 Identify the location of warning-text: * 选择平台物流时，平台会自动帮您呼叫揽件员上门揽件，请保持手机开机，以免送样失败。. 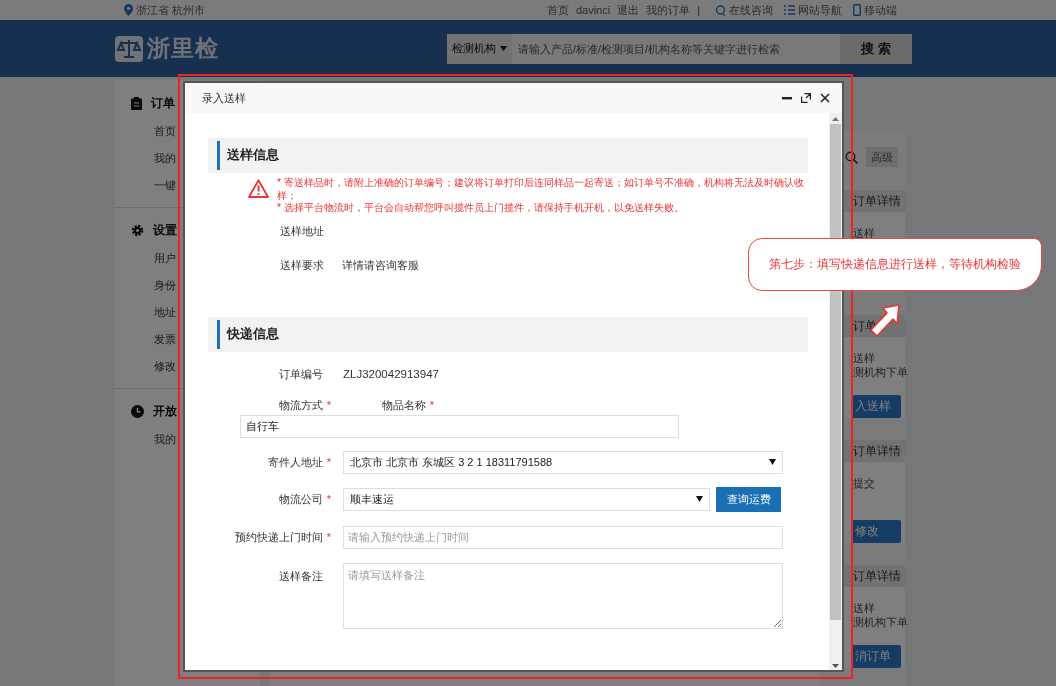
(481, 208).